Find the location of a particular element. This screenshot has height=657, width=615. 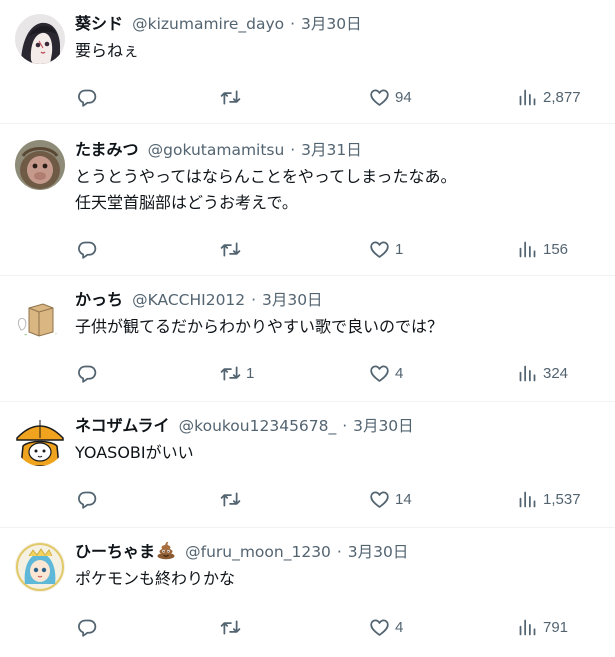

poop-emoji-icon is located at coordinates (166, 550).